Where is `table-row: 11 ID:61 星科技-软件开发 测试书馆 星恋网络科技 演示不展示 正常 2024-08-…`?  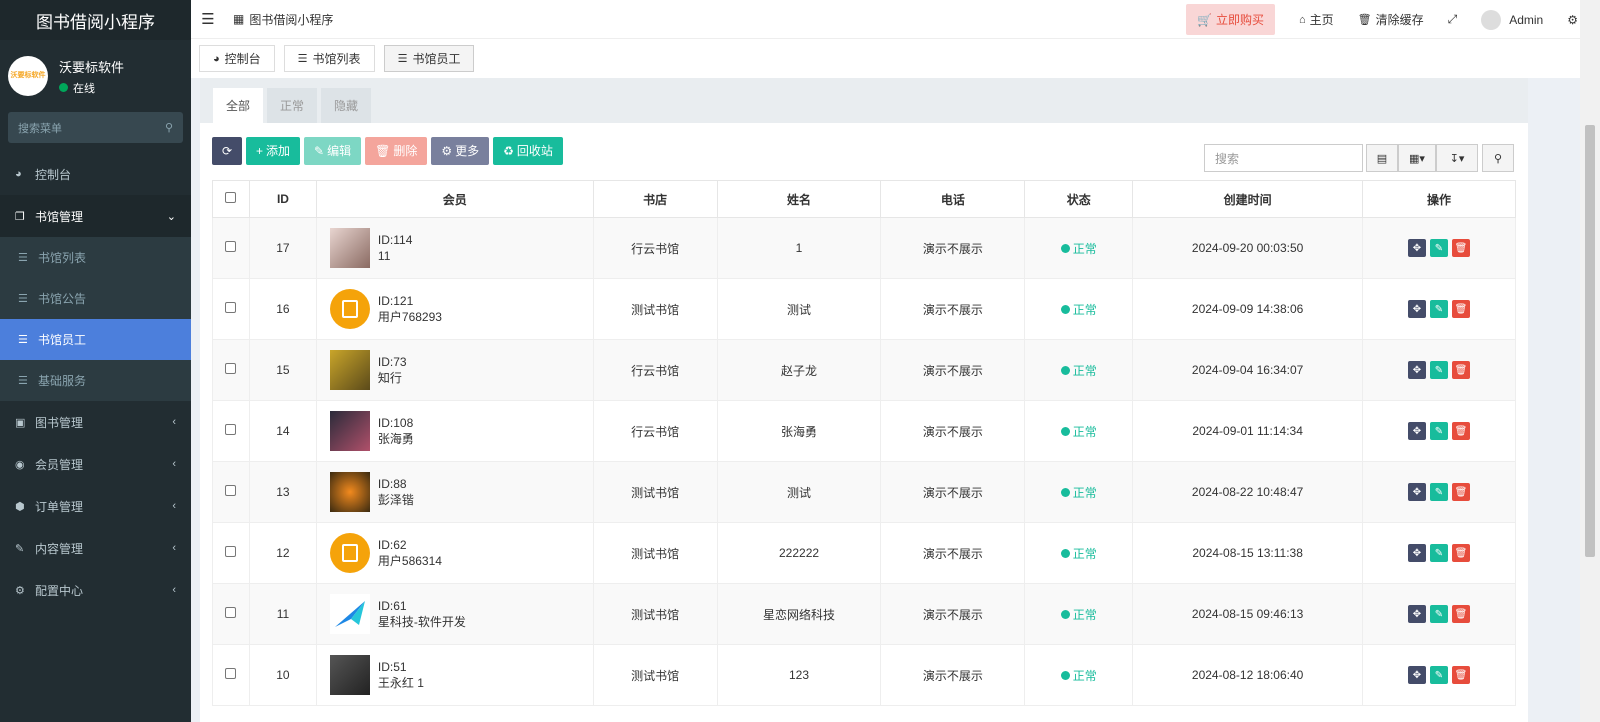 table-row: 11 ID:61 星科技-软件开发 测试书馆 星恋网络科技 演示不展示 正常 2024-08-… is located at coordinates (864, 614).